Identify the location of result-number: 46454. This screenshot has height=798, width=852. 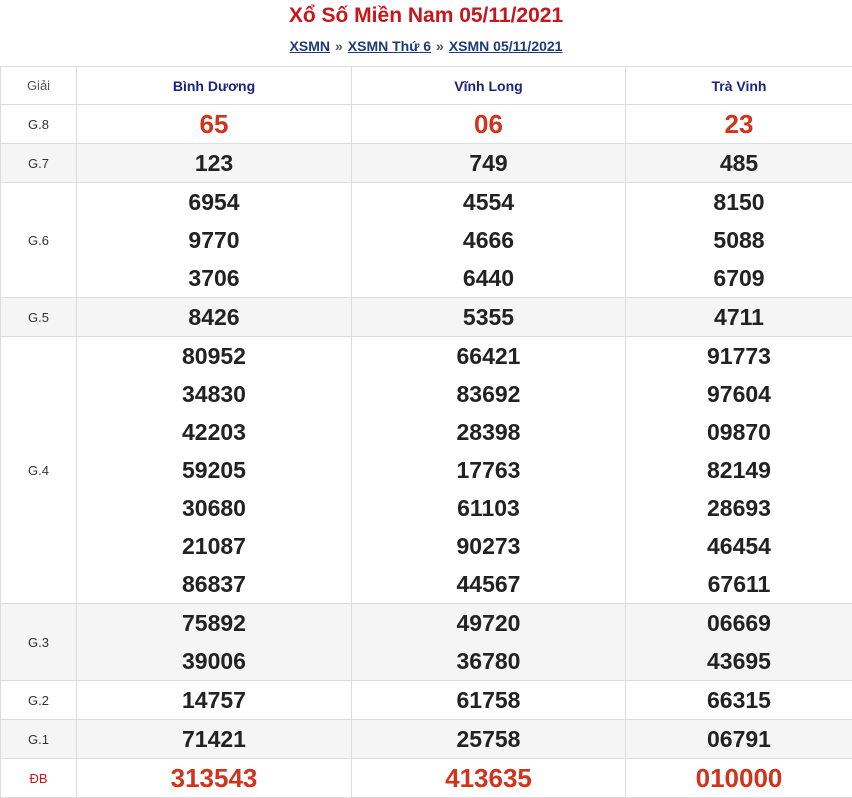
(739, 546).